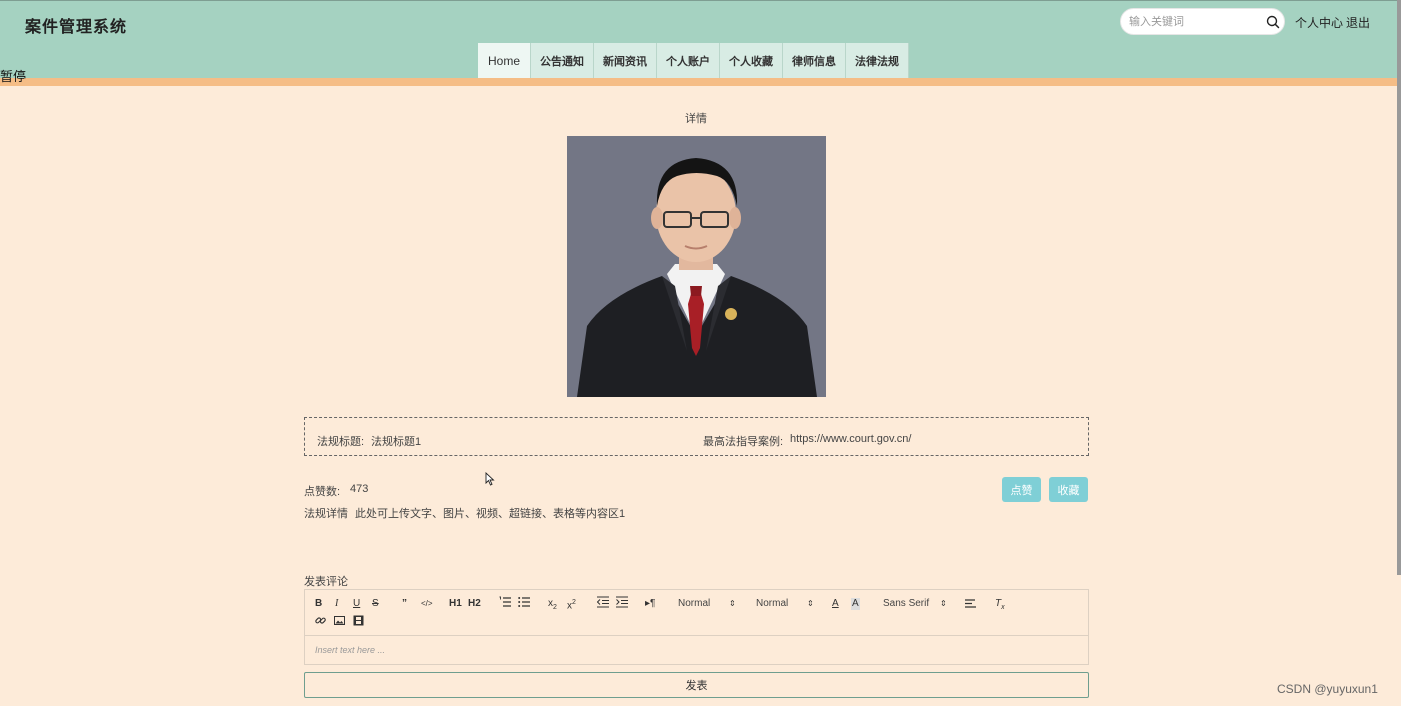 This screenshot has width=1401, height=706. Describe the element at coordinates (490, 479) in the screenshot. I see `mouse-cursor-icon` at that location.